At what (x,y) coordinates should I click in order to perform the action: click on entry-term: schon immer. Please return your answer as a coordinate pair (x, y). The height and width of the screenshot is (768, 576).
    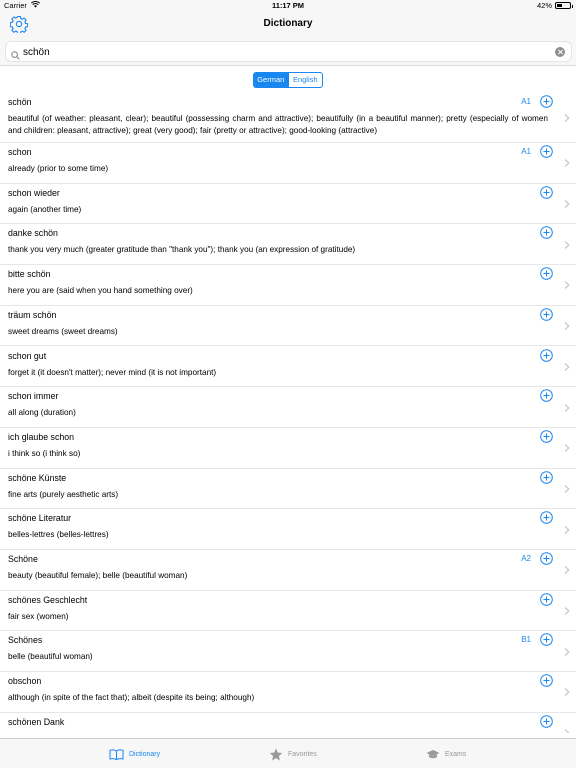
    Looking at the image, I should click on (33, 396).